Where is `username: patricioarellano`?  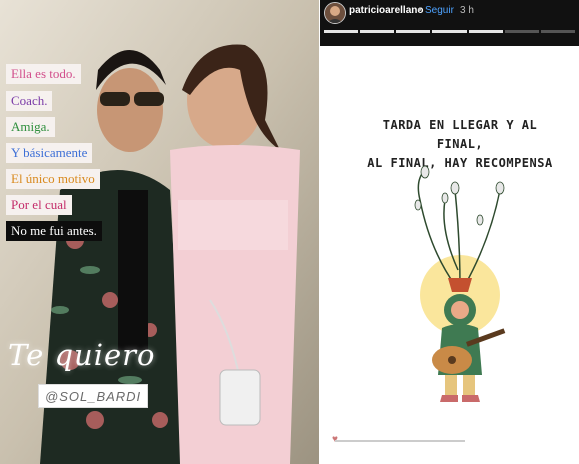
username: patricioarellano is located at coordinates (386, 10).